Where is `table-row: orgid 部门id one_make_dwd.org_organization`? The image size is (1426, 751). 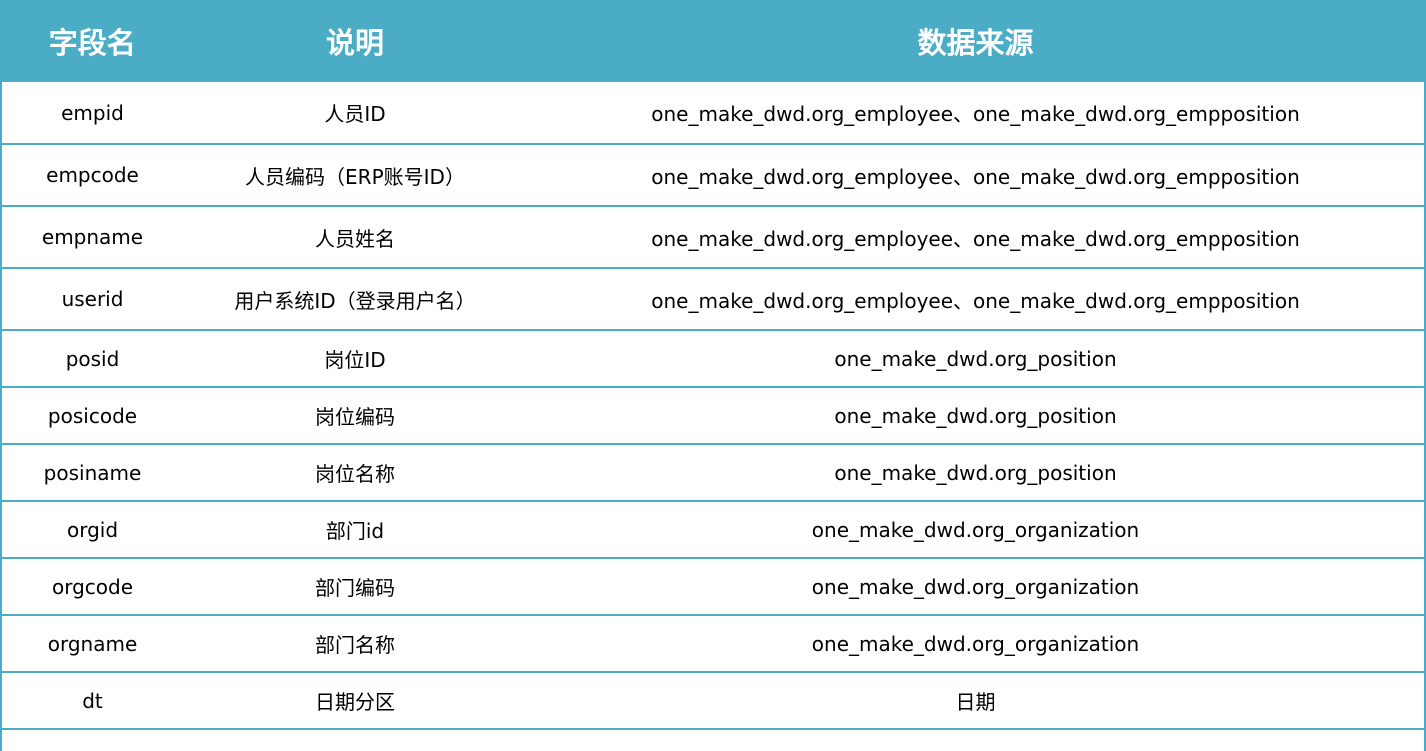
table-row: orgid 部门id one_make_dwd.org_organization is located at coordinates (713, 530).